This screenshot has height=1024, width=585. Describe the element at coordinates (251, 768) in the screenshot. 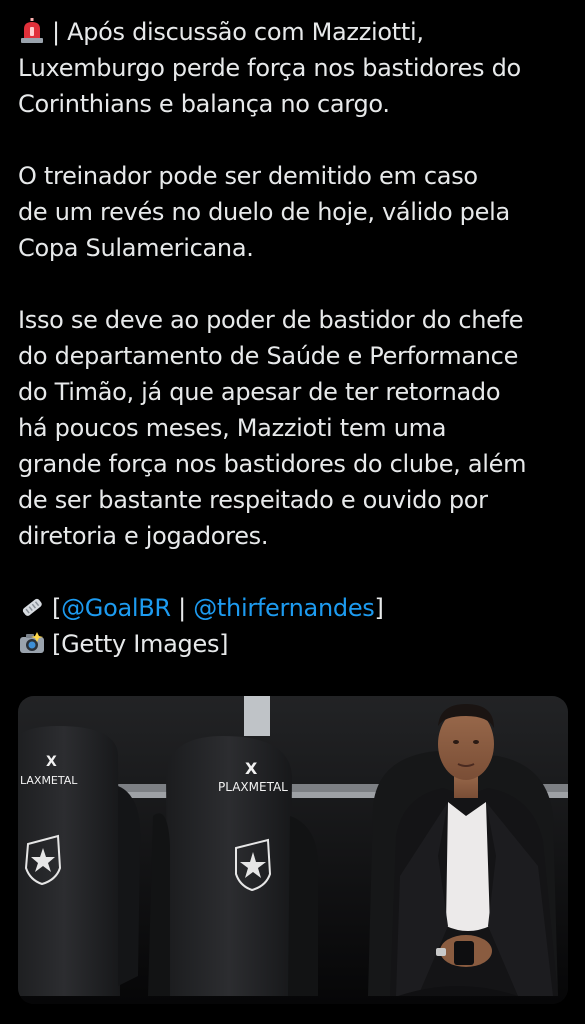

I see `sponsor-logo-mark-center: X` at that location.